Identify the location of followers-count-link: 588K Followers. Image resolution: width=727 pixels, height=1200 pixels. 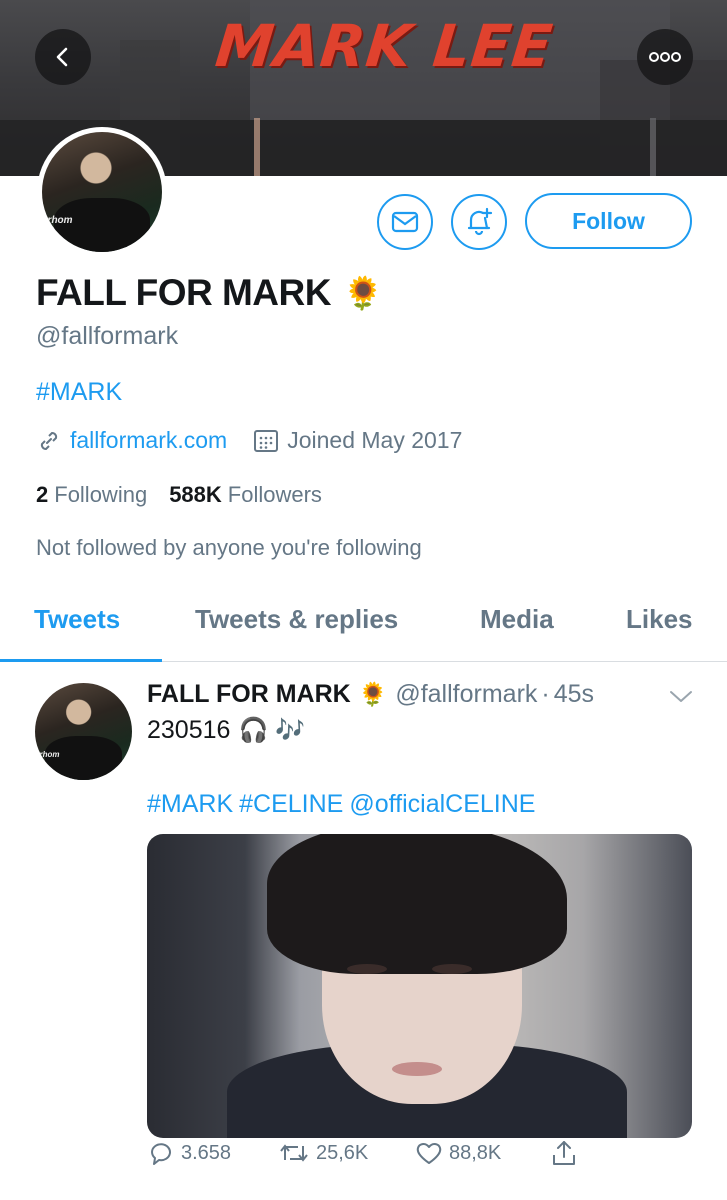
(245, 495).